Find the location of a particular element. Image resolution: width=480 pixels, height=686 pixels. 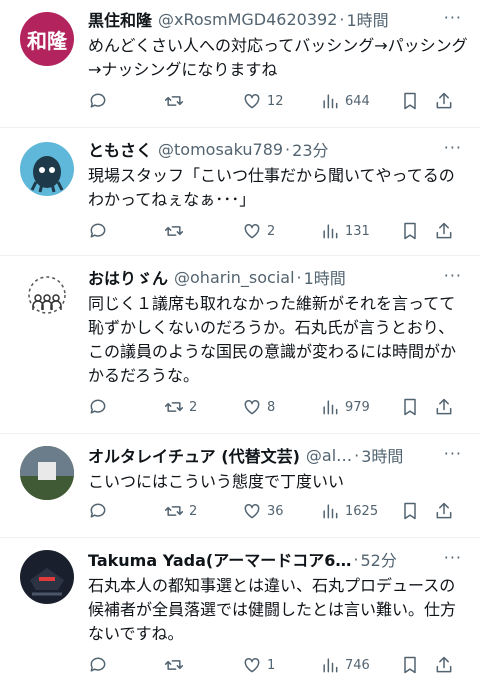

tweet-text: めんどくさい人への対応ってバッシング→パッシング→ナッシングになりますね is located at coordinates (278, 57).